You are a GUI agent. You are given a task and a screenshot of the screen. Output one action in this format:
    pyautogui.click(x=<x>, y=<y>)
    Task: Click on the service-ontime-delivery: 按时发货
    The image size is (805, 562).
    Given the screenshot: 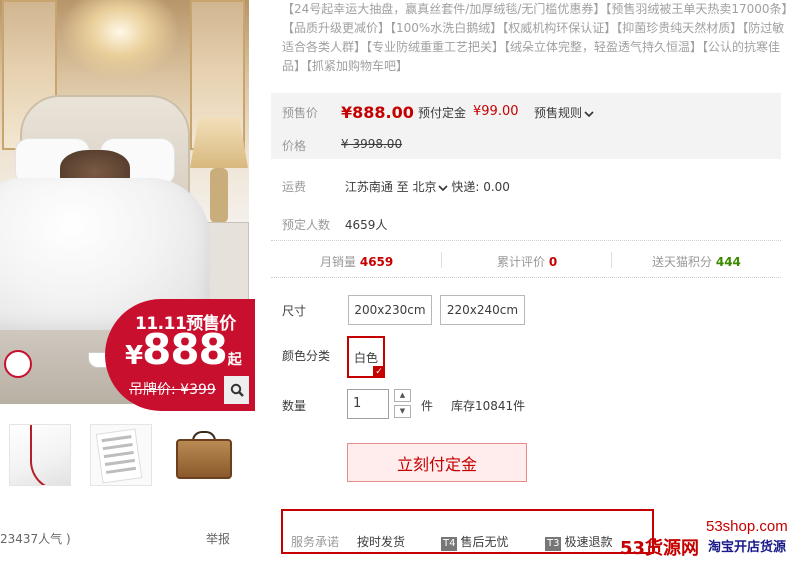 What is the action you would take?
    pyautogui.click(x=381, y=541)
    